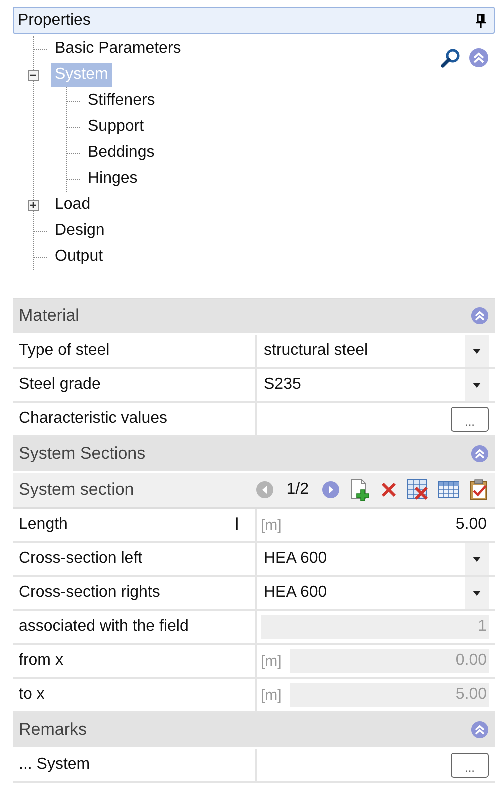 This screenshot has height=793, width=501. I want to click on clipboard-check-icon, so click(479, 490).